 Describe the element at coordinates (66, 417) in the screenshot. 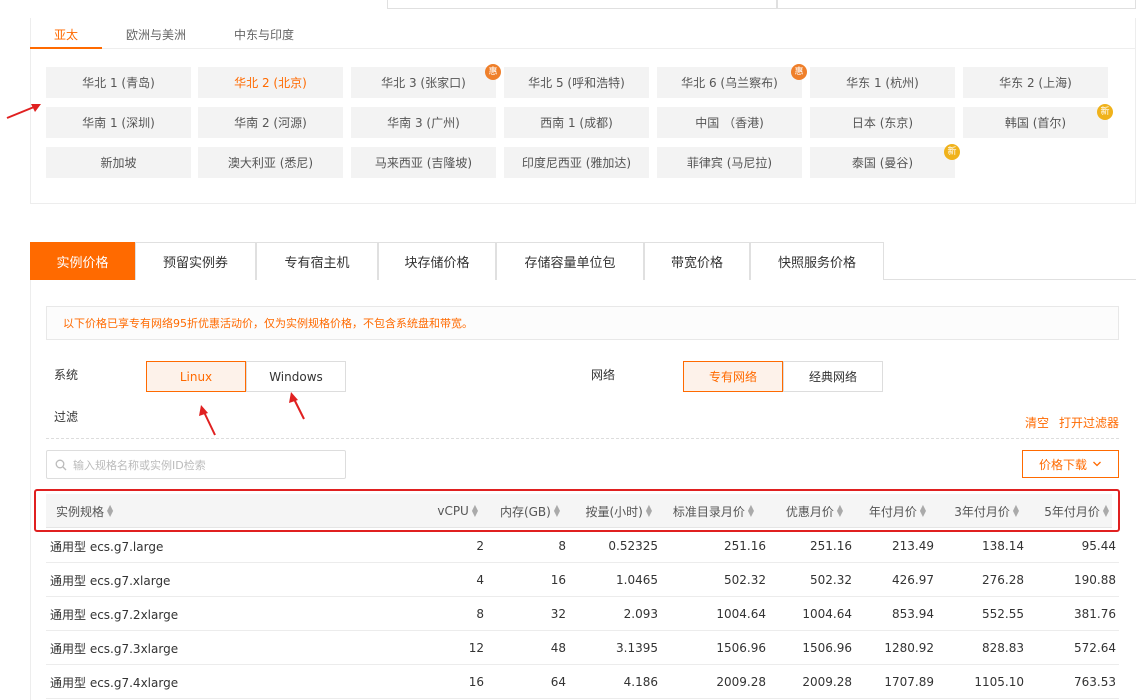

I see `filter-label: 过滤` at that location.